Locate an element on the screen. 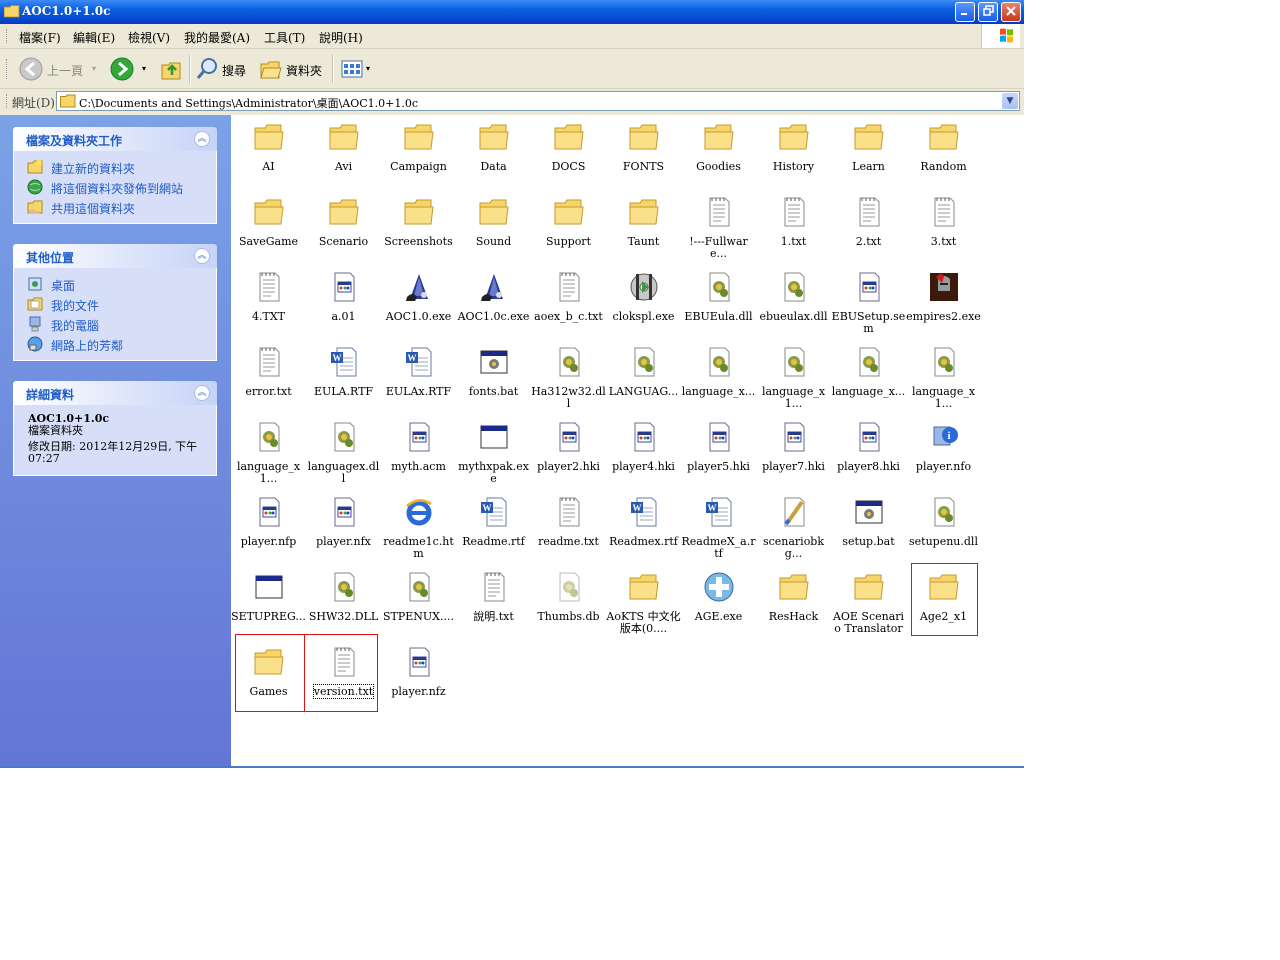 The width and height of the screenshot is (1280, 960). menu-file: 檔案(F) is located at coordinates (40, 37).